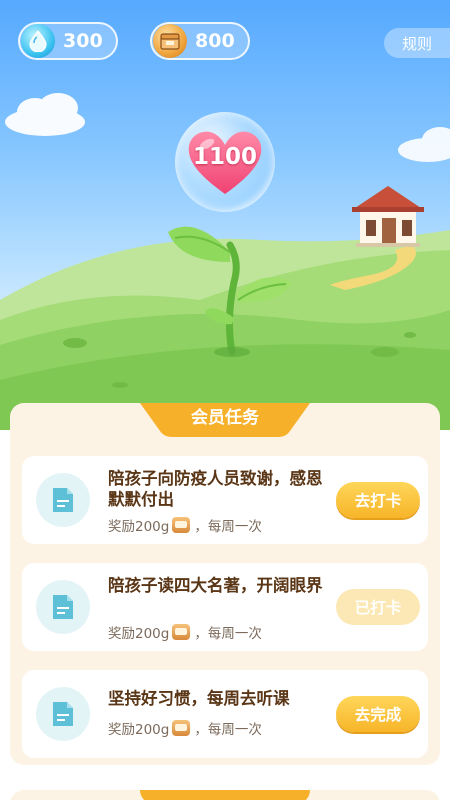  What do you see at coordinates (417, 43) in the screenshot?
I see `rules-button: 规则` at bounding box center [417, 43].